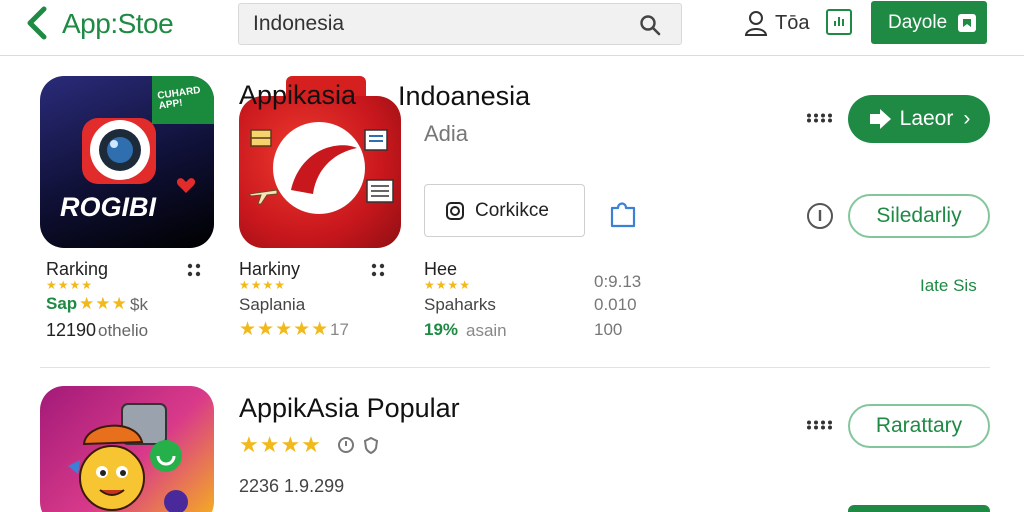 The width and height of the screenshot is (1024, 512). What do you see at coordinates (103, 303) in the screenshot?
I see `star-rating: ★★★` at bounding box center [103, 303].